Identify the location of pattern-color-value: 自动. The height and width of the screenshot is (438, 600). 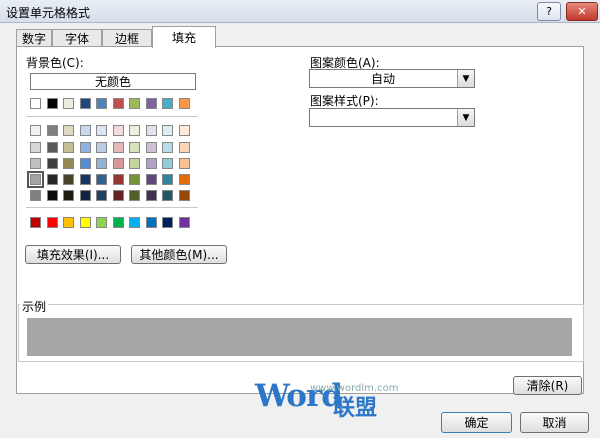
(382, 79).